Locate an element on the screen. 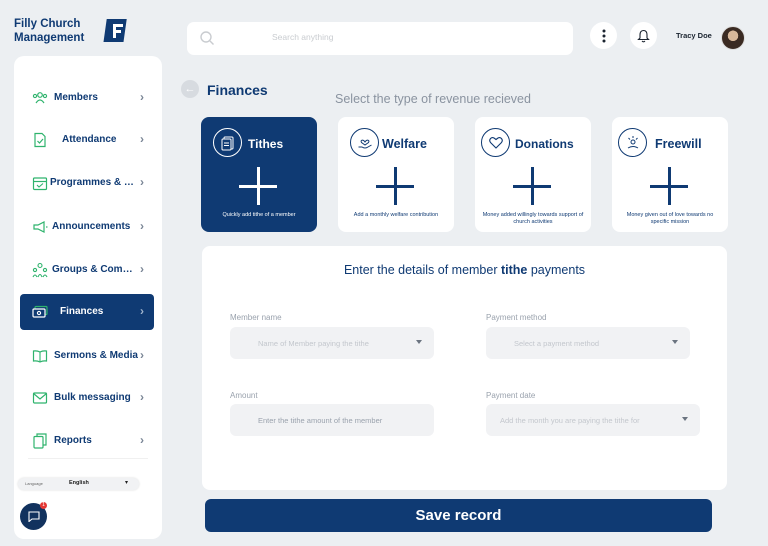 The width and height of the screenshot is (768, 546). reports-icon is located at coordinates (40, 441).